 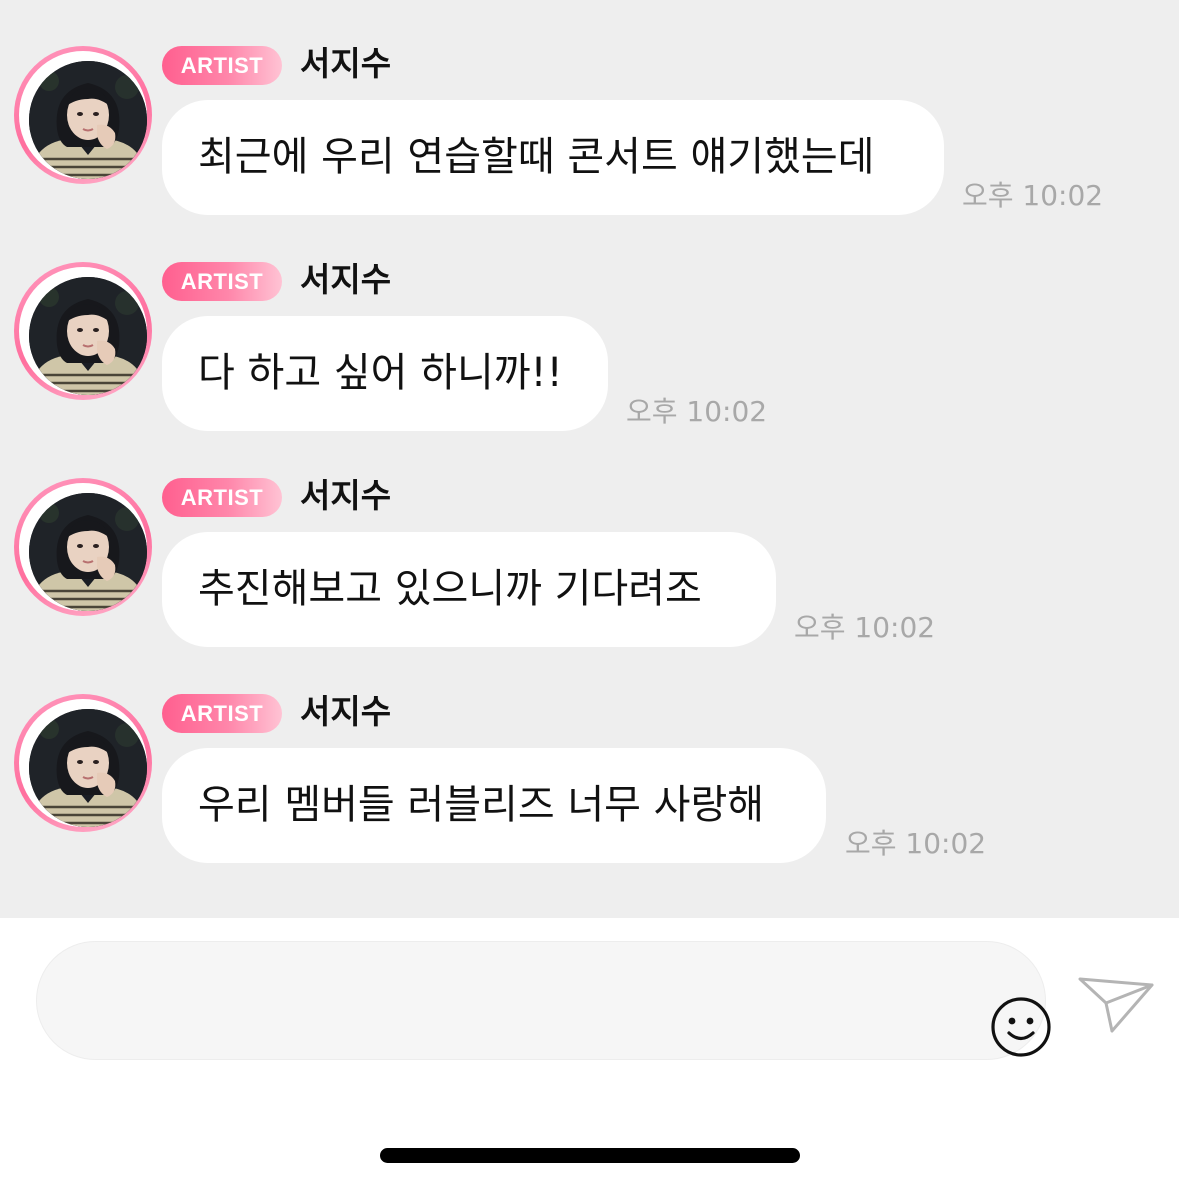 I want to click on message-input, so click(x=509, y=1002).